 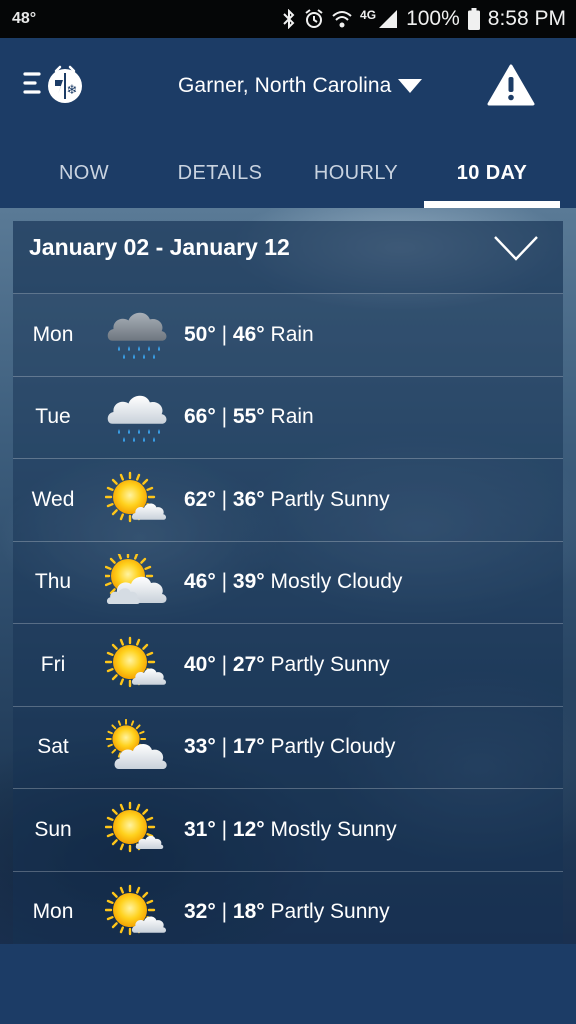 I want to click on high-temp: 62°, so click(x=200, y=499).